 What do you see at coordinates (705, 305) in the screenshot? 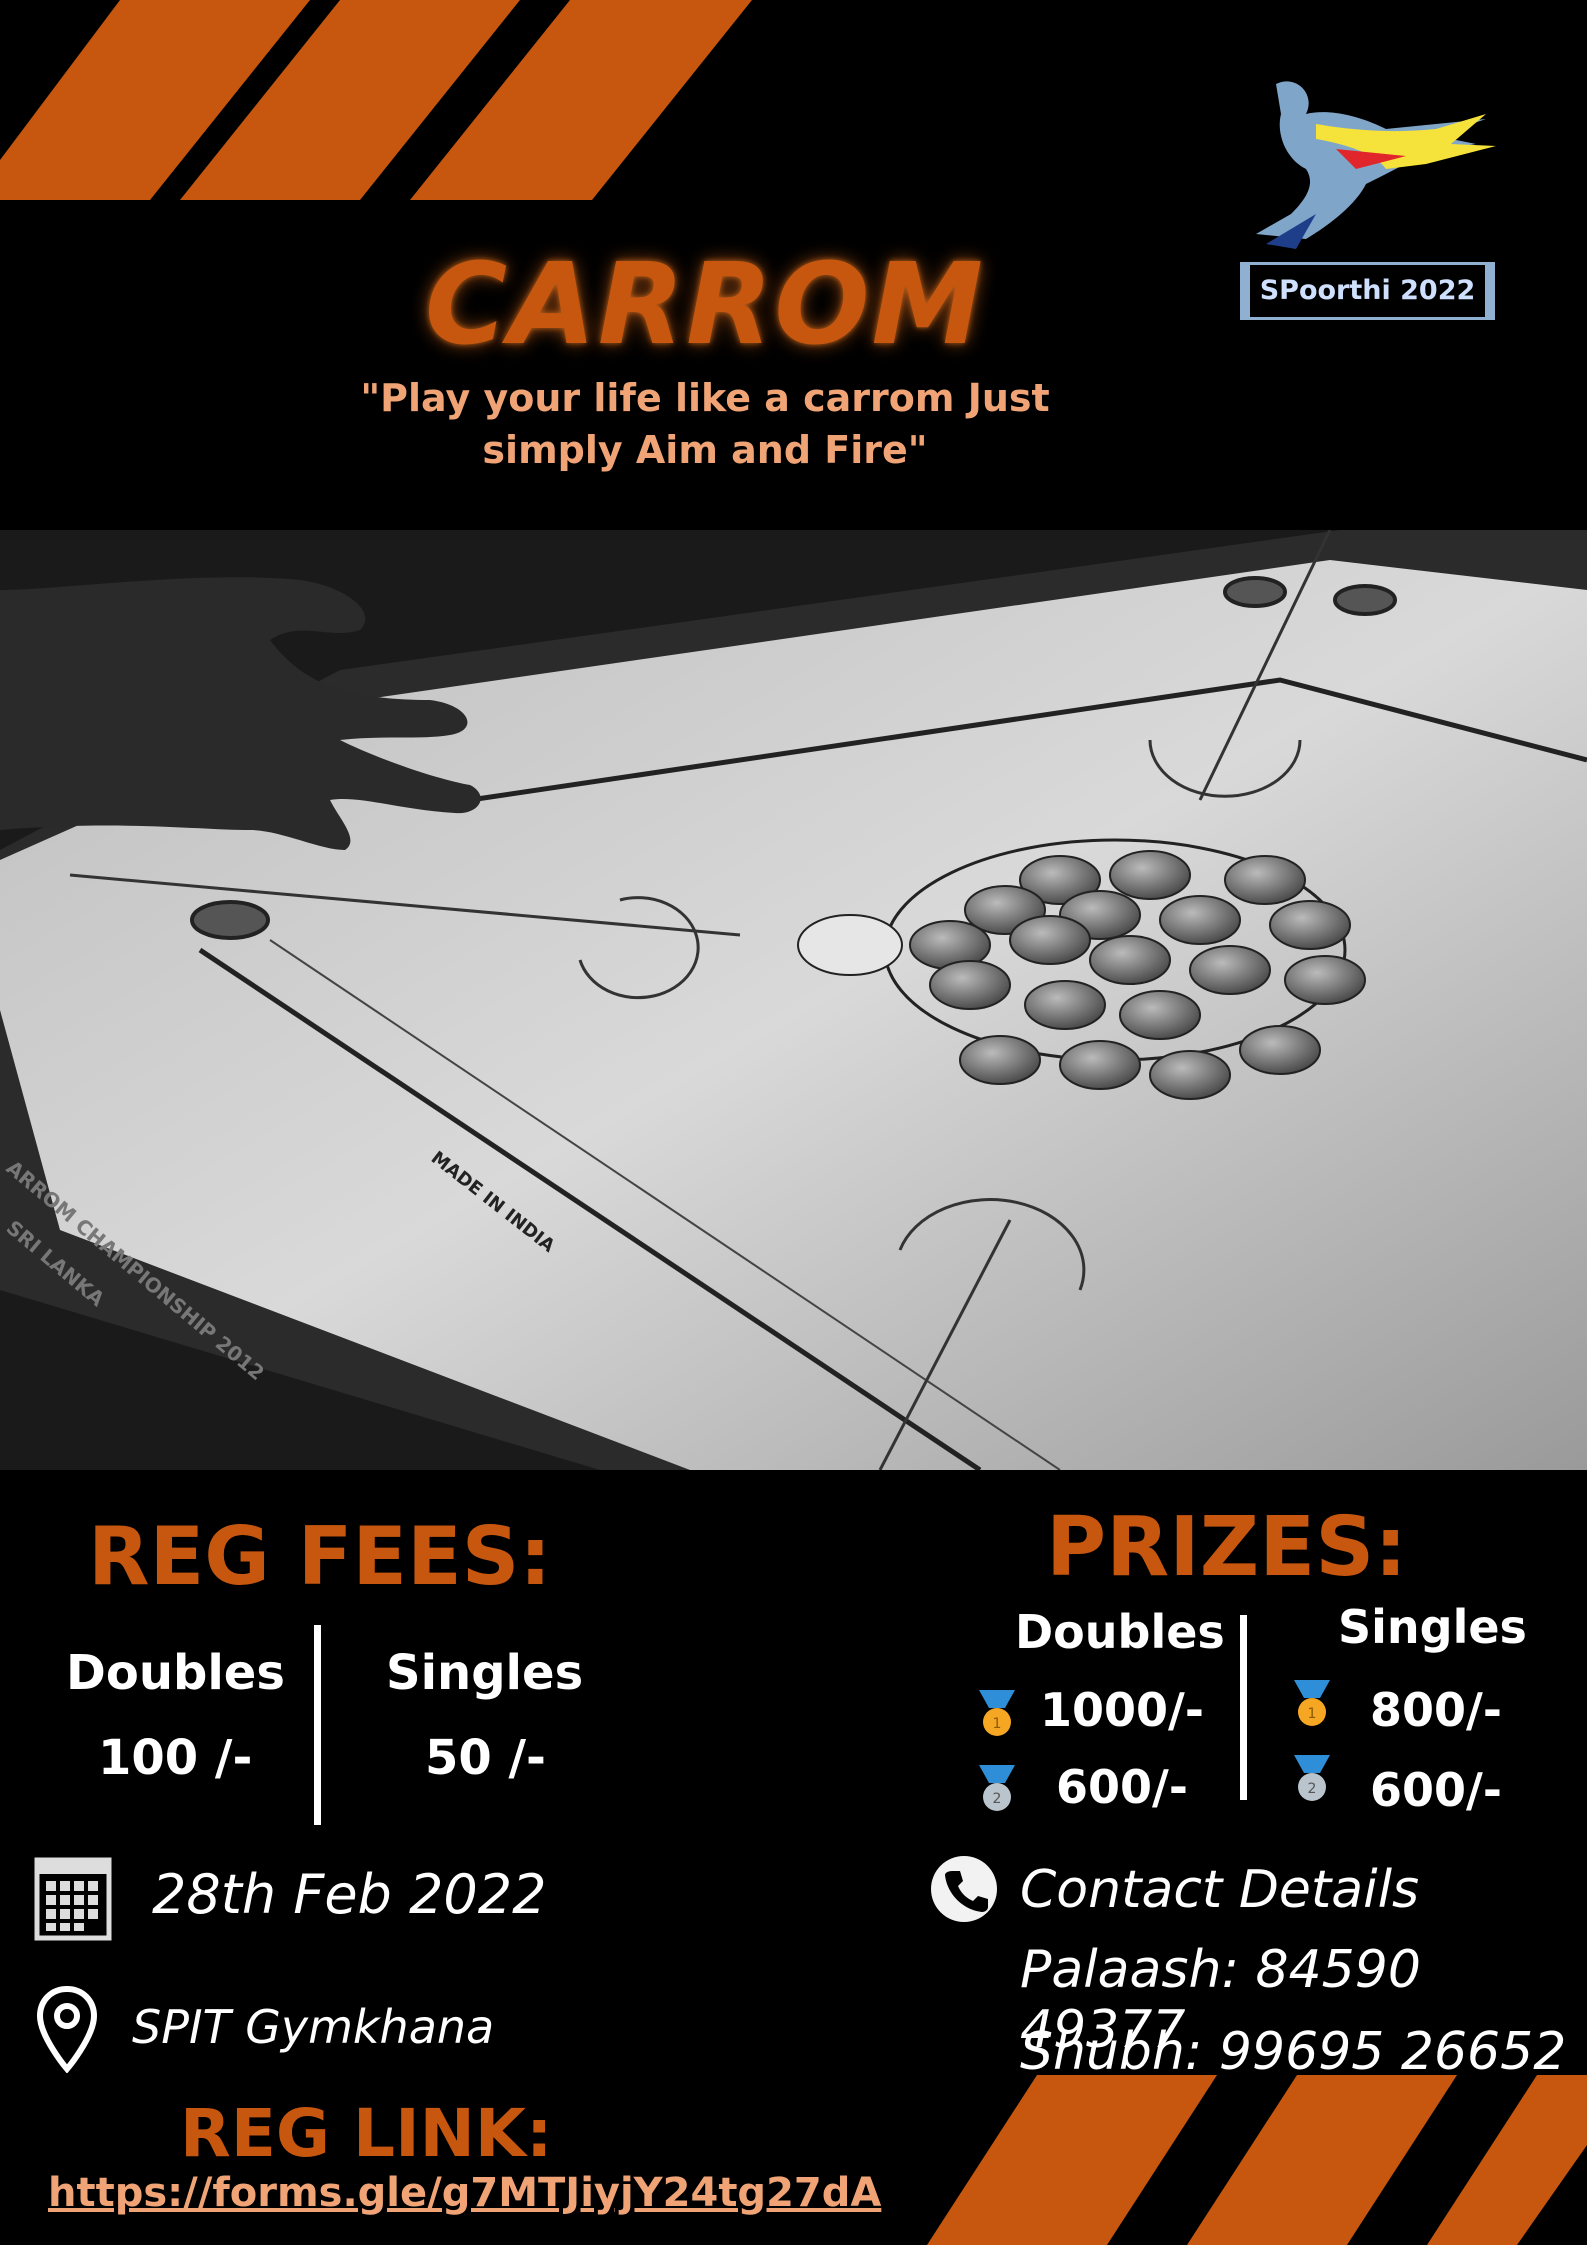
I see `page-title: CARROM` at bounding box center [705, 305].